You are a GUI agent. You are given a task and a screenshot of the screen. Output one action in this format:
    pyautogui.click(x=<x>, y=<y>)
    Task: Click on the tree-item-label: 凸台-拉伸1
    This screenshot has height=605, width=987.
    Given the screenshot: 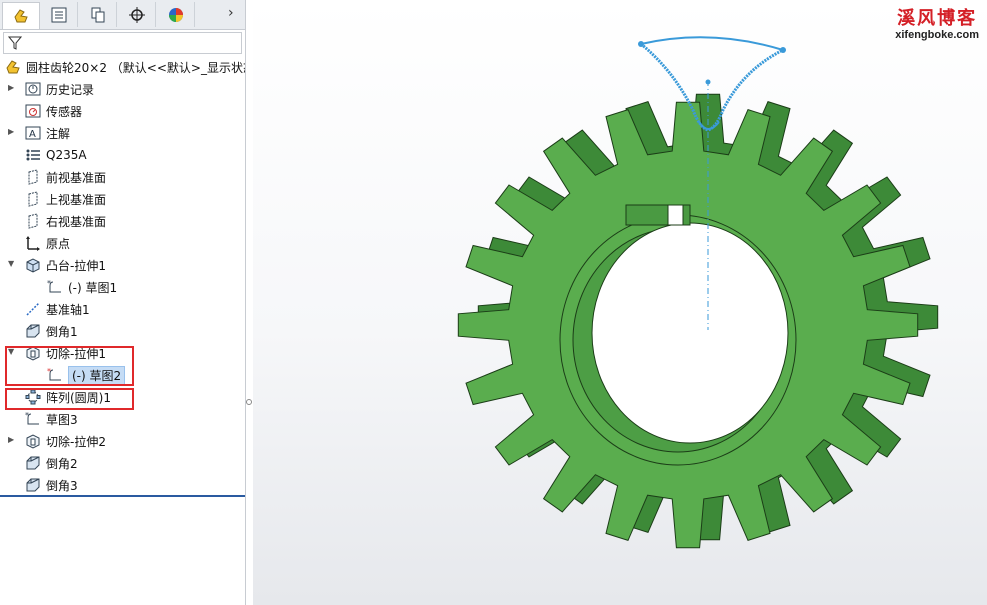 What is the action you would take?
    pyautogui.click(x=76, y=265)
    